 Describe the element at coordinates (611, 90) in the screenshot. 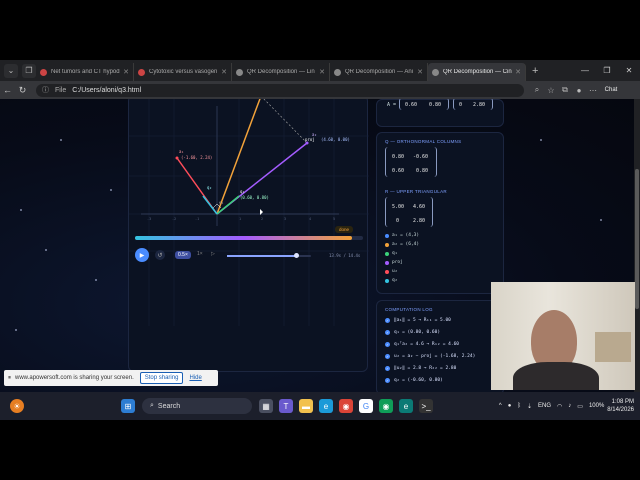

I see `chat-button: Chat` at that location.